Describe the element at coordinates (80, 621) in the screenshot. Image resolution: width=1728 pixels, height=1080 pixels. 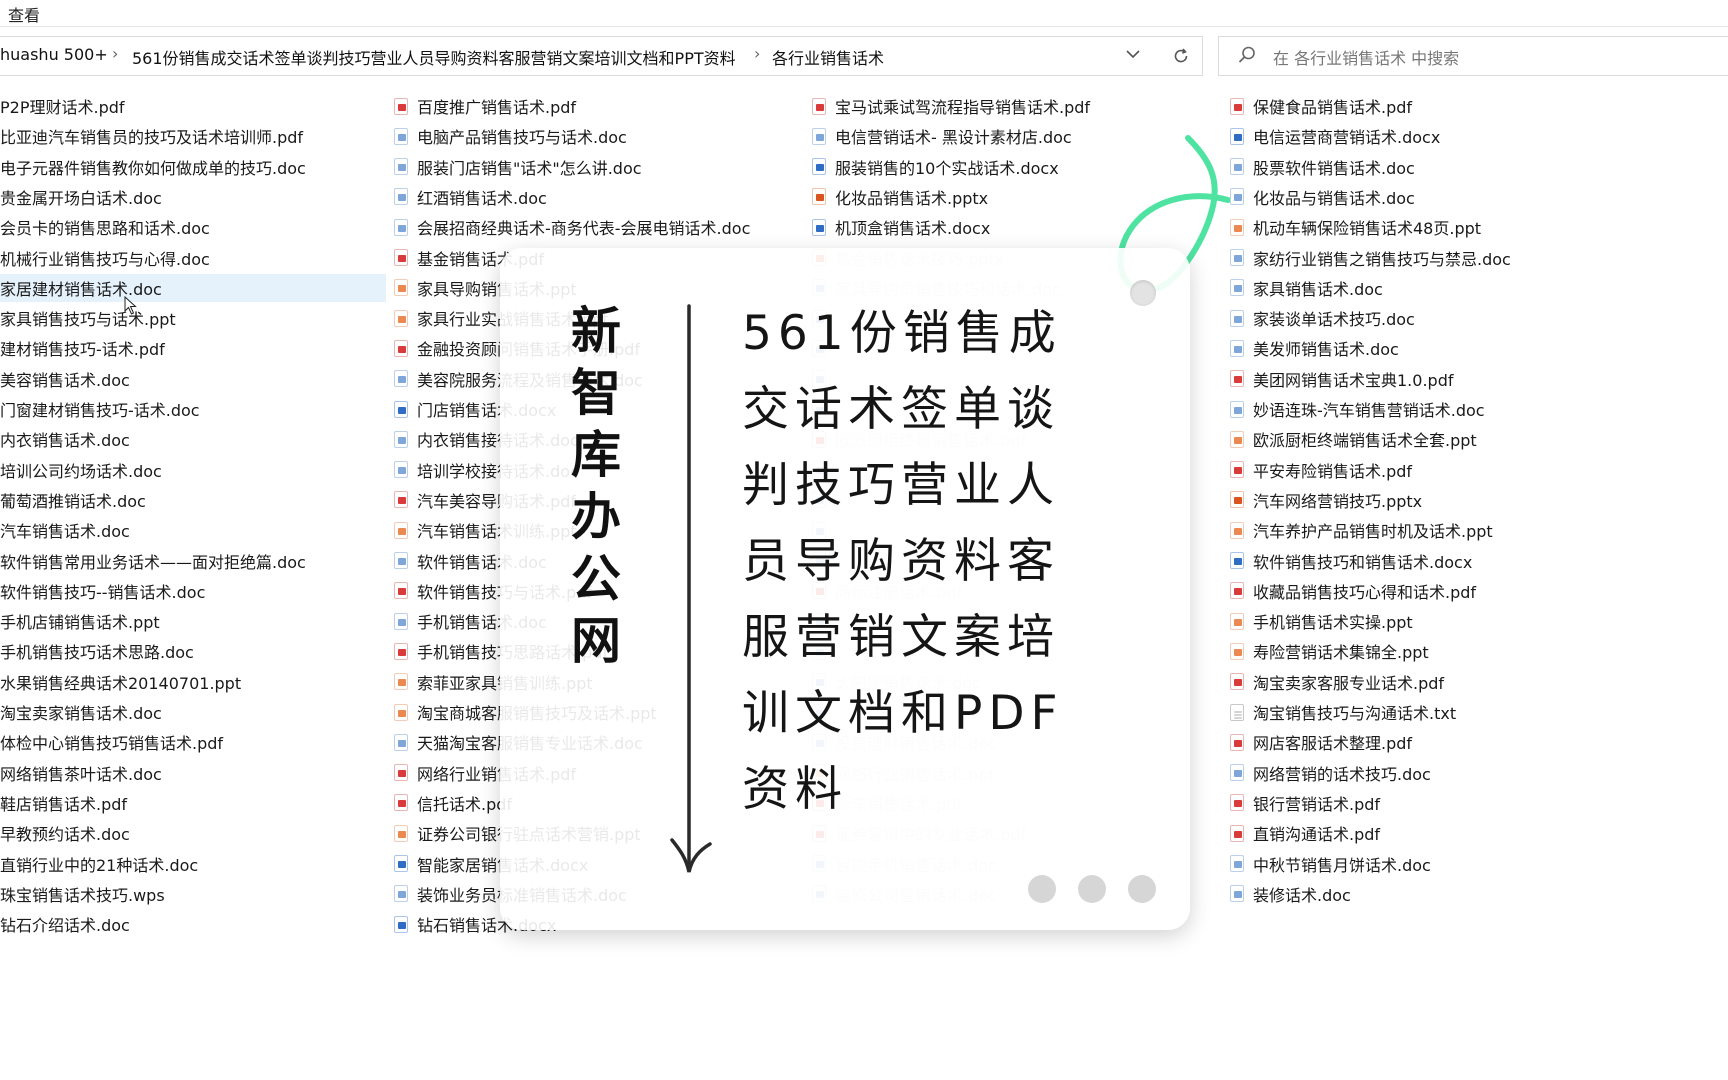
I see `file-item: 手机店铺销售话术.ppt` at that location.